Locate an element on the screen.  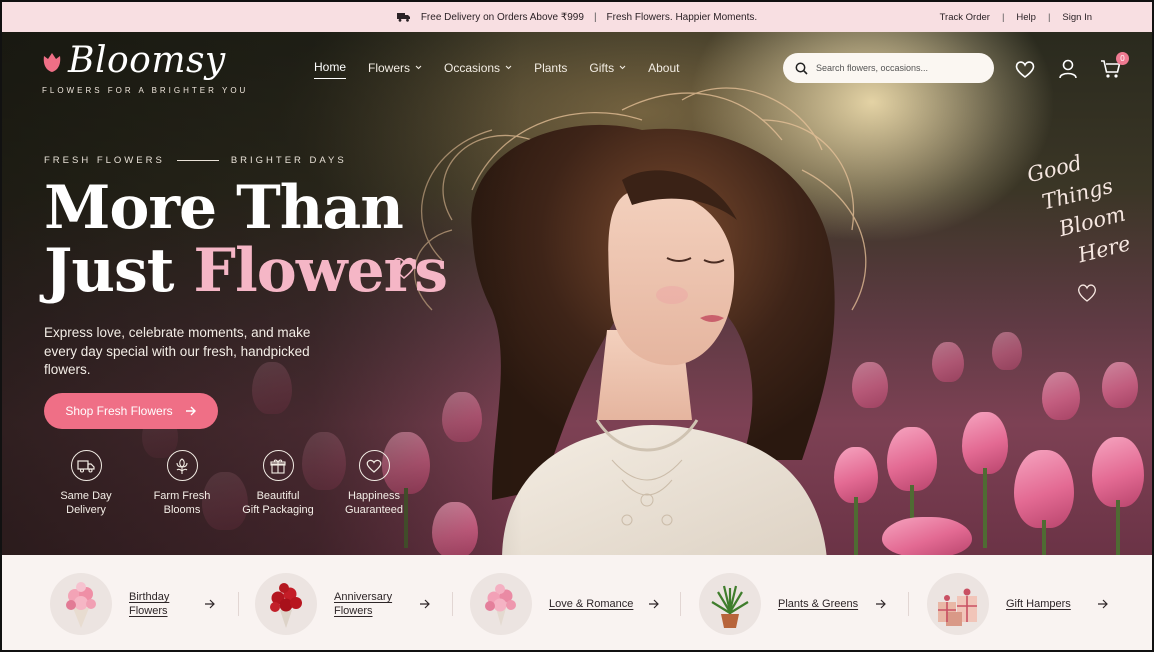
cart-count-badge: 0 is located at coordinates (1122, 58).